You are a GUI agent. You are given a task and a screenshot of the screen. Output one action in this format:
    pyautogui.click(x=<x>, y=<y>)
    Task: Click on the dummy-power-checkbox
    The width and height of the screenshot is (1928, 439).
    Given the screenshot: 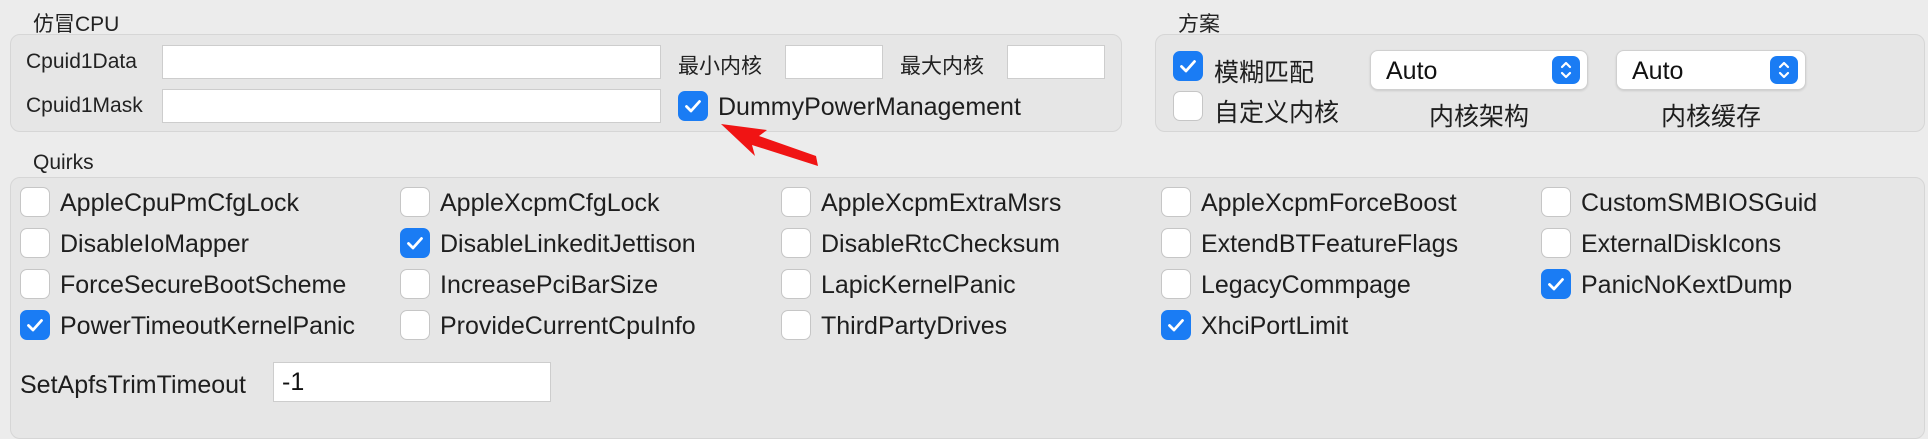 What is the action you would take?
    pyautogui.click(x=693, y=106)
    